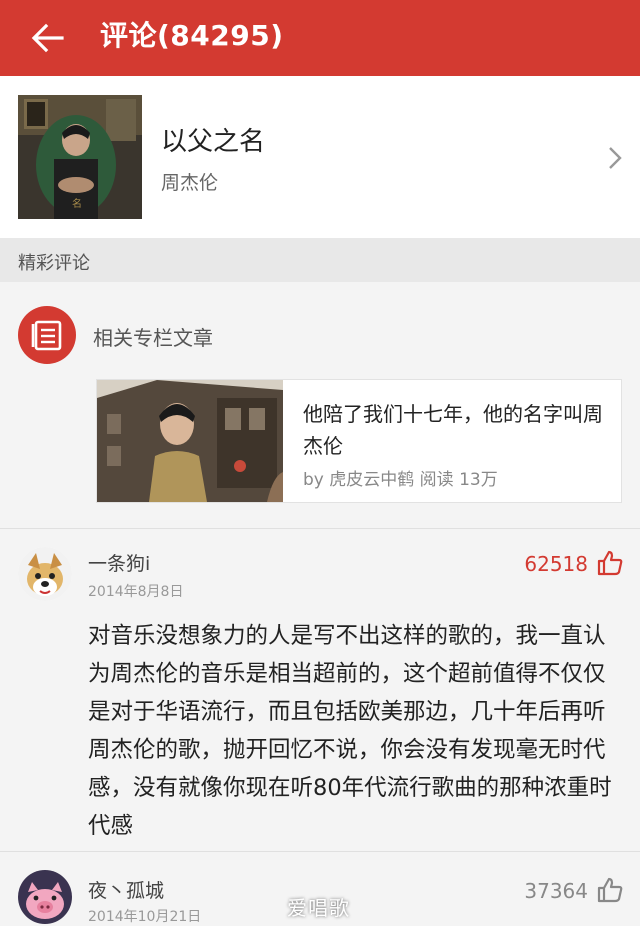 This screenshot has width=640, height=926. What do you see at coordinates (190, 441) in the screenshot?
I see `article-thumbnail-image` at bounding box center [190, 441].